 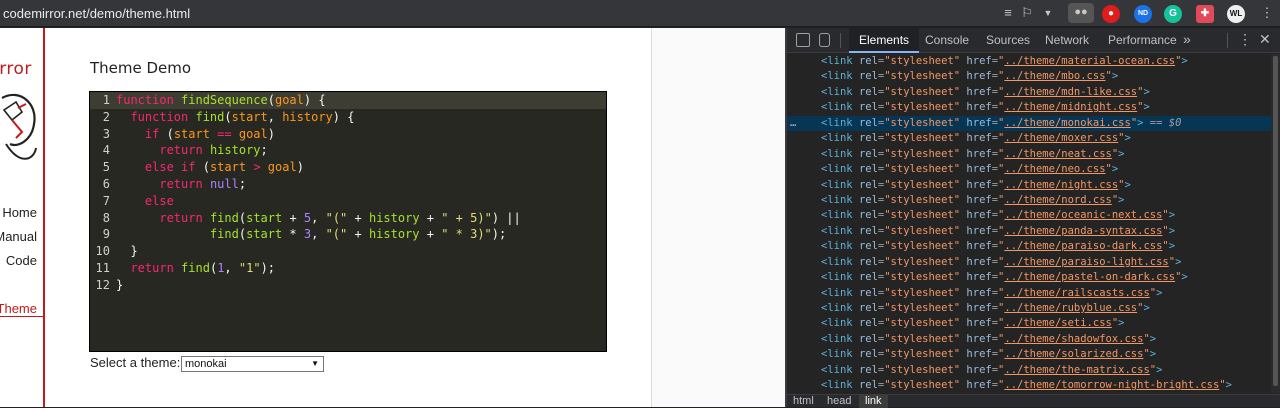 I want to click on code-line: 3 if (start == goal), so click(x=348, y=134).